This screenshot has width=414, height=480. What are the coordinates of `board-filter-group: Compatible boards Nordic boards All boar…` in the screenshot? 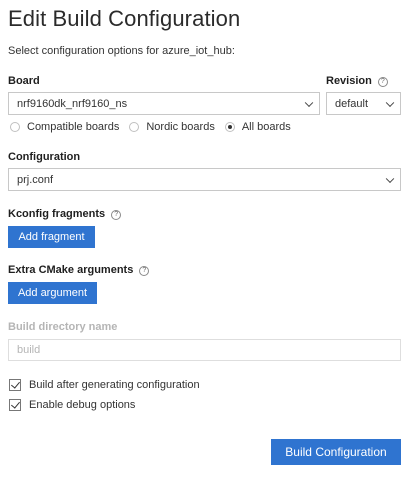 It's located at (155, 127).